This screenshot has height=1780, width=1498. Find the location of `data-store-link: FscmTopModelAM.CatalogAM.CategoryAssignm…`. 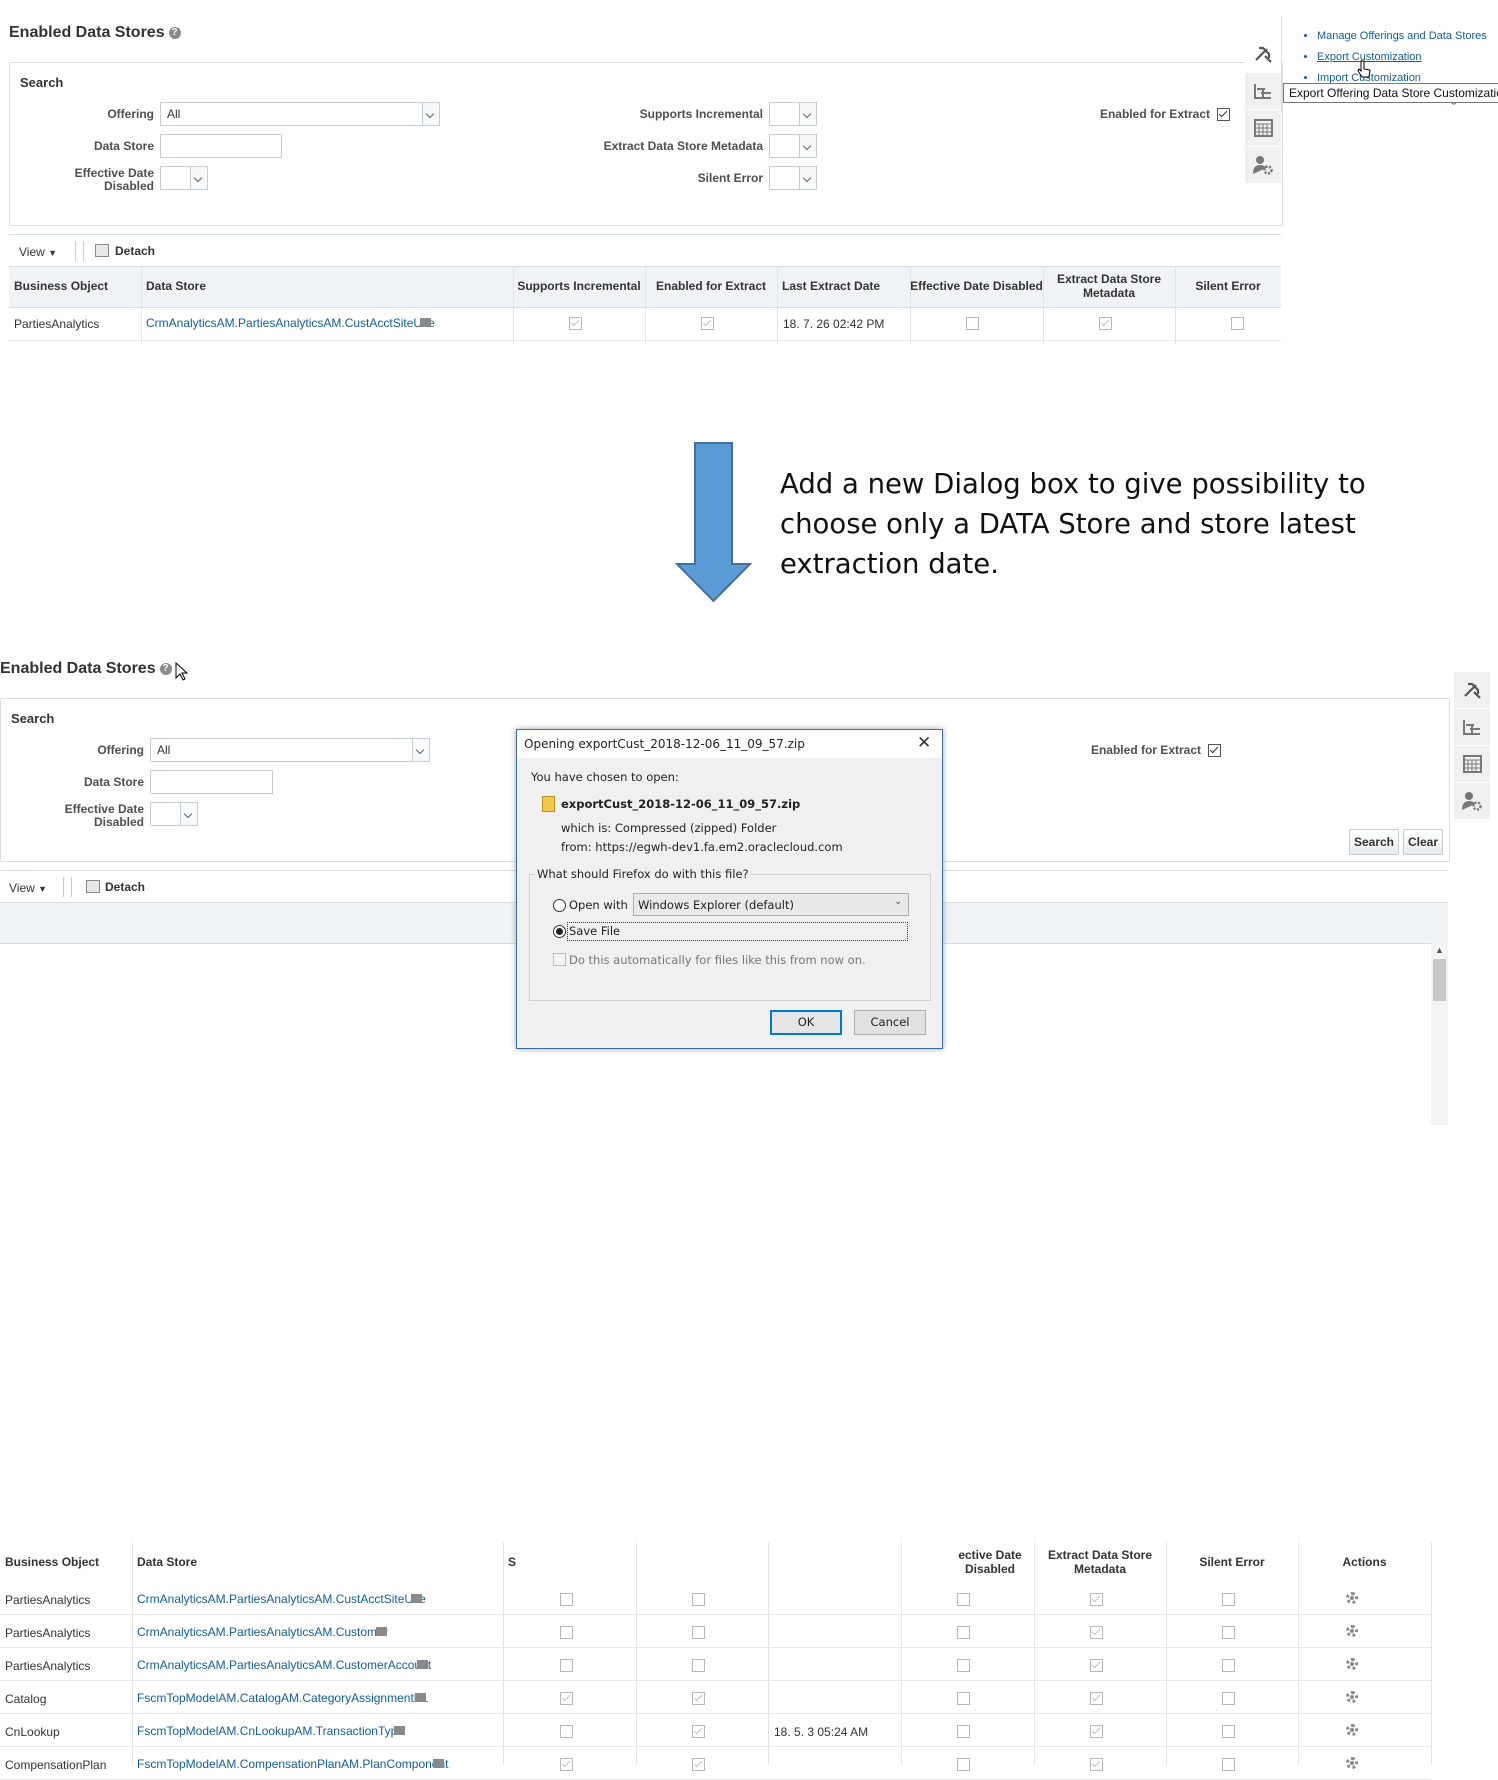

data-store-link: FscmTopModelAM.CatalogAM.CategoryAssignm… is located at coordinates (282, 1698).